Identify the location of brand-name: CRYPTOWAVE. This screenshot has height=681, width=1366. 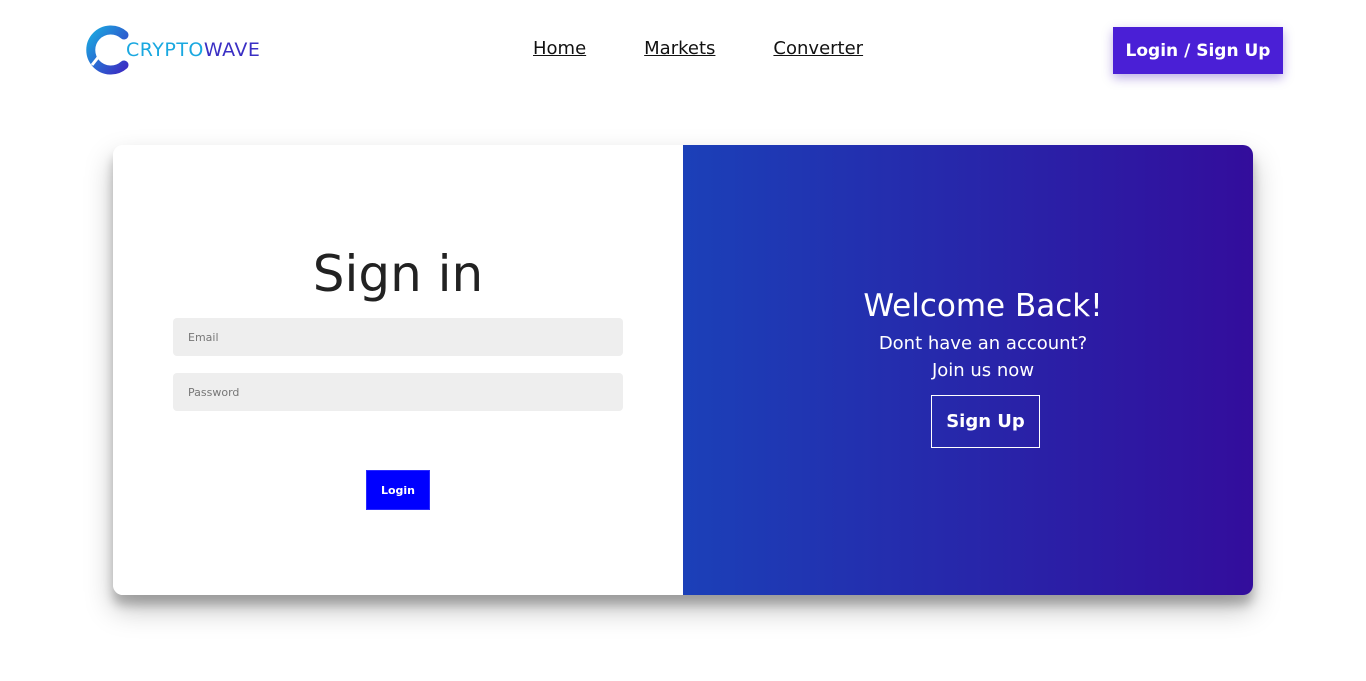
(193, 50).